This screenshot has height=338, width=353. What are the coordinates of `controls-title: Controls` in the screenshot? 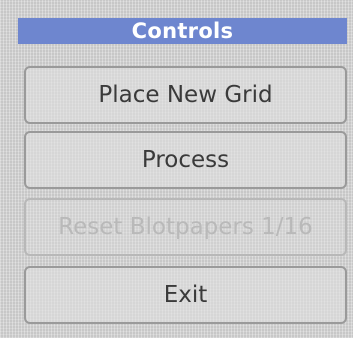 It's located at (182, 31).